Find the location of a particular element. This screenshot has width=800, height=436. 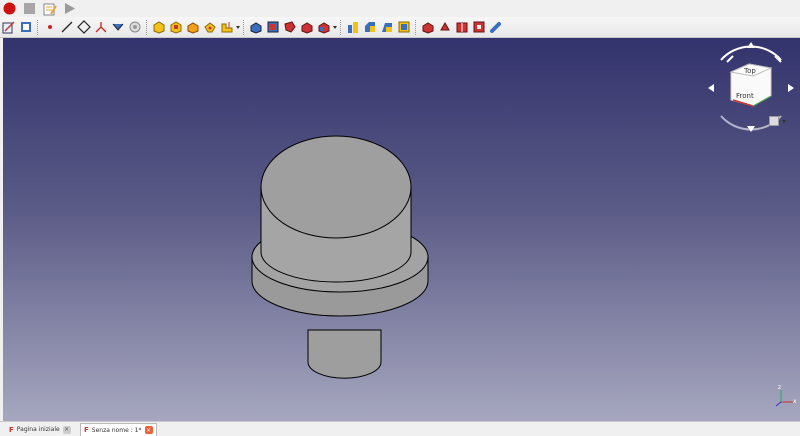

axis-x-label: x is located at coordinates (795, 401).